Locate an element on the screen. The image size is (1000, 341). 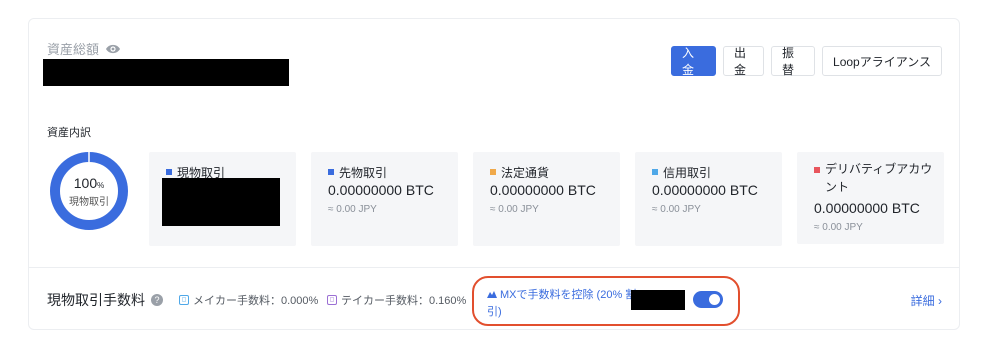
action-buttons: 入 金 出 金 振 替 Loopアライアンス is located at coordinates (806, 61).